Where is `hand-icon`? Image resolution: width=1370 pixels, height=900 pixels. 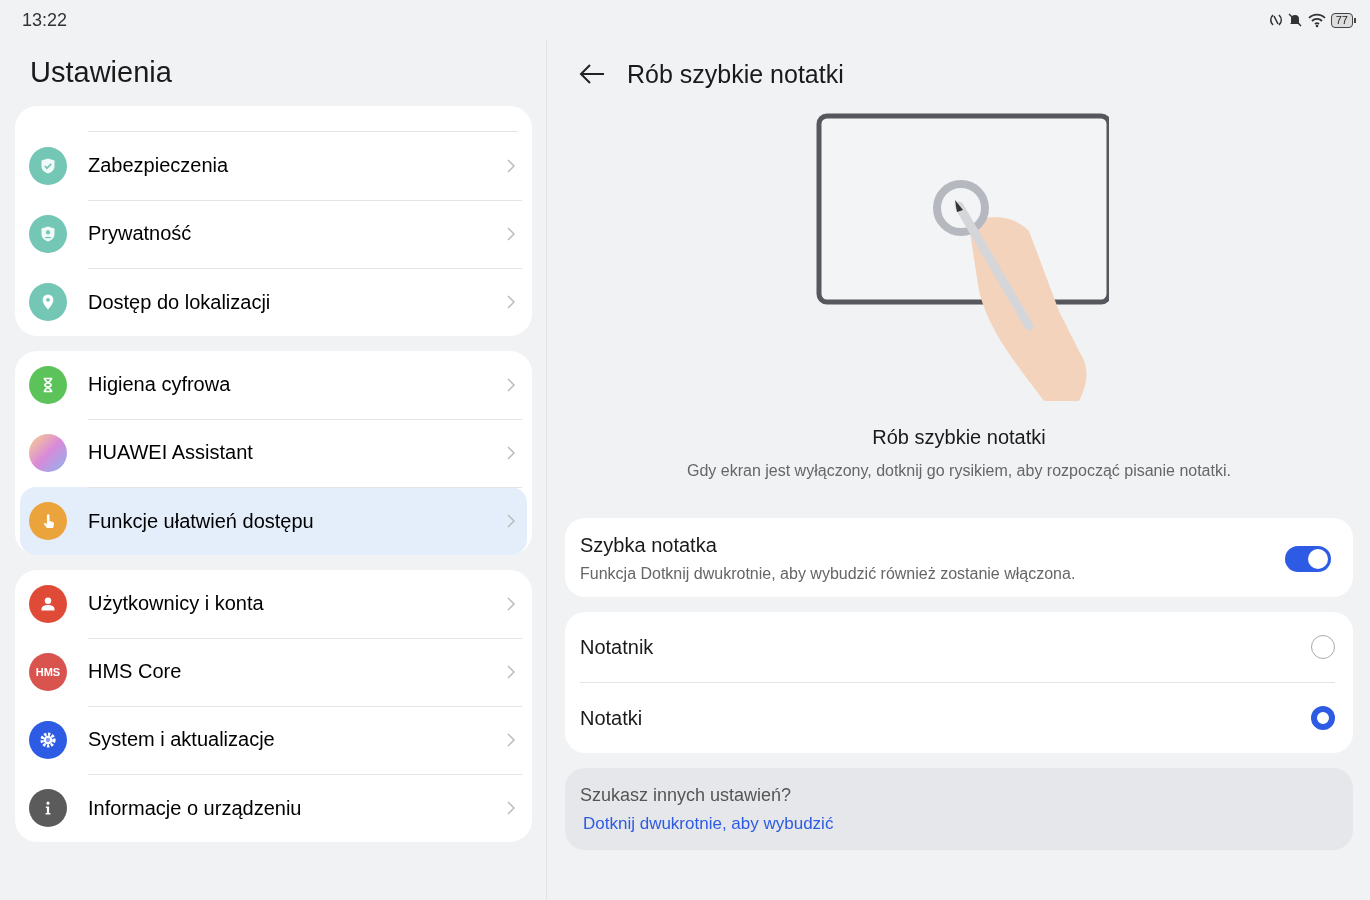 hand-icon is located at coordinates (48, 521).